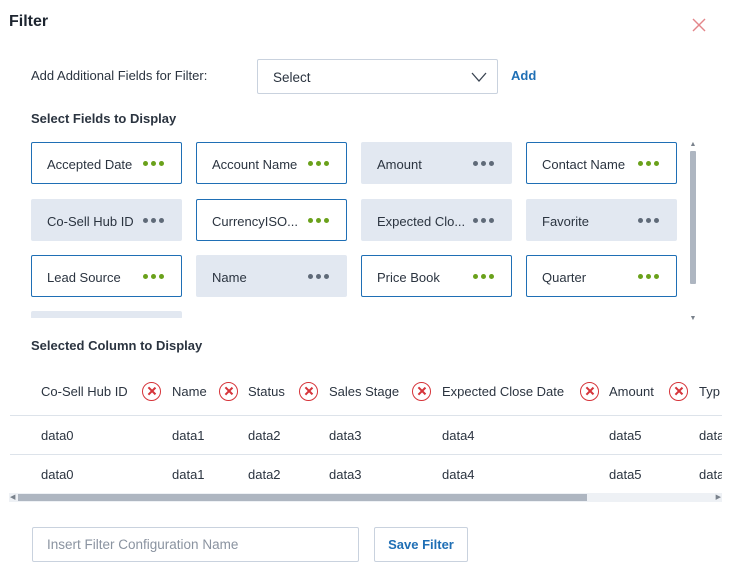 The image size is (729, 571). Describe the element at coordinates (377, 76) in the screenshot. I see `field-select-dropdown: Select` at that location.